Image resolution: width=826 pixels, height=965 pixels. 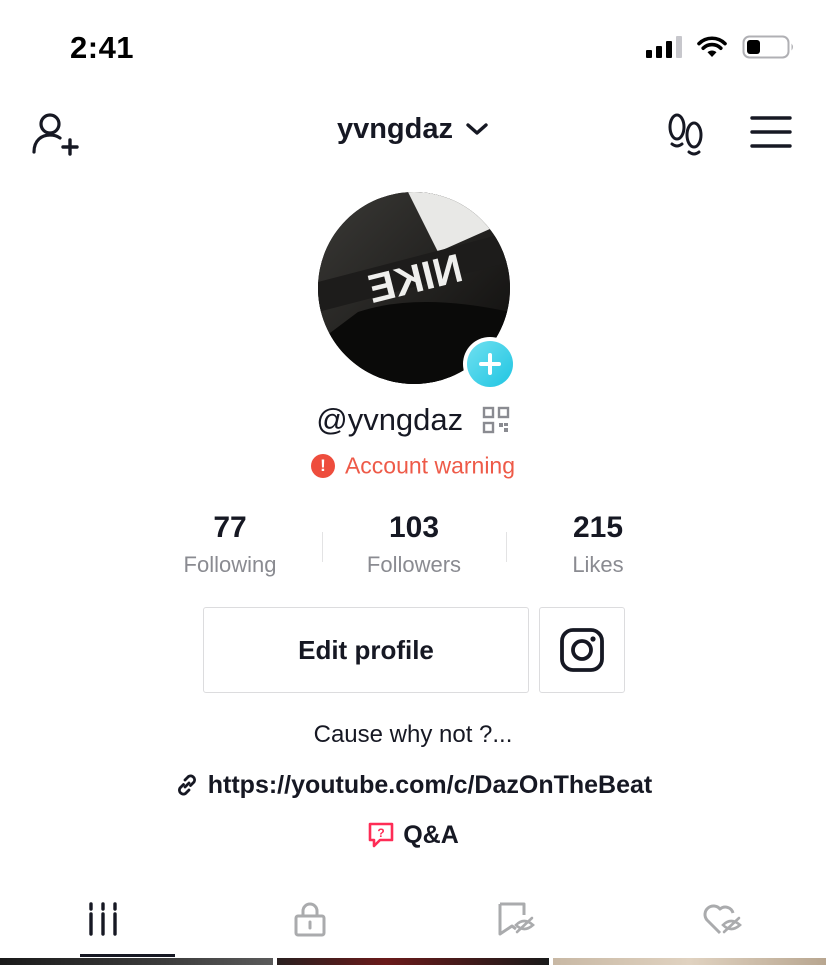 I want to click on stat-followers: 103 Followers, so click(x=414, y=548).